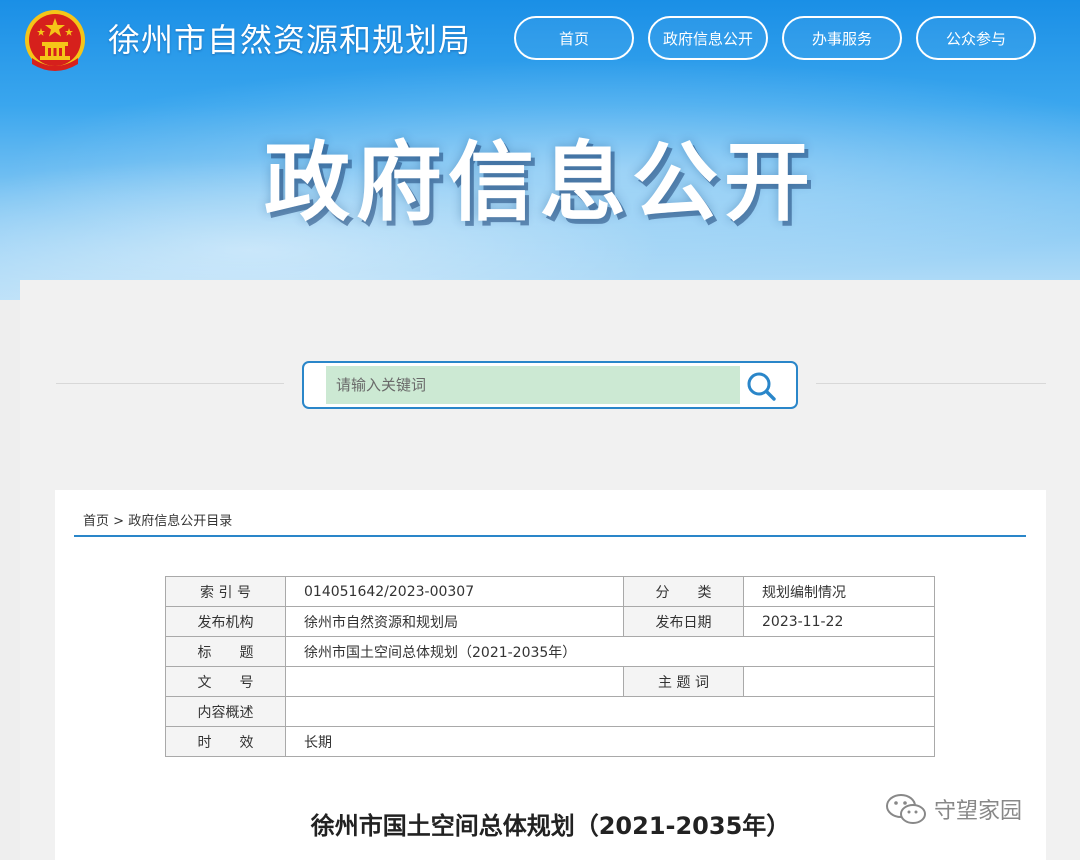 The image size is (1080, 860). What do you see at coordinates (683, 591) in the screenshot?
I see `category-label: 分 类` at bounding box center [683, 591].